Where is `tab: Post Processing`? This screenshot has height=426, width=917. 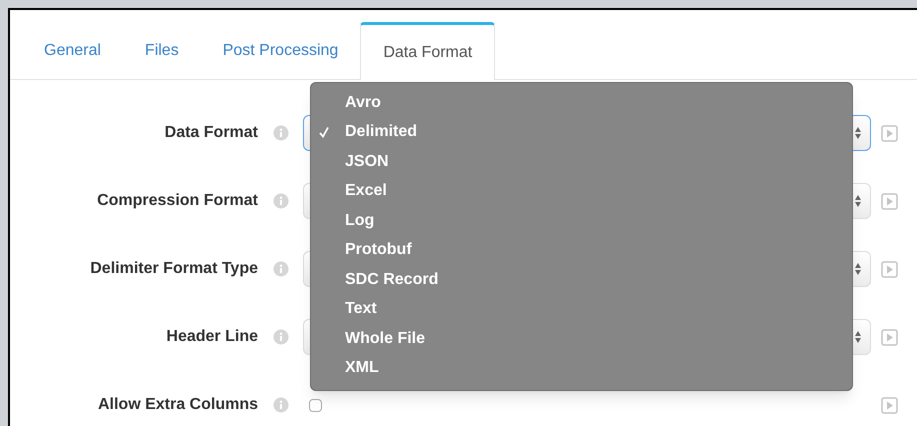
tab: Post Processing is located at coordinates (280, 51).